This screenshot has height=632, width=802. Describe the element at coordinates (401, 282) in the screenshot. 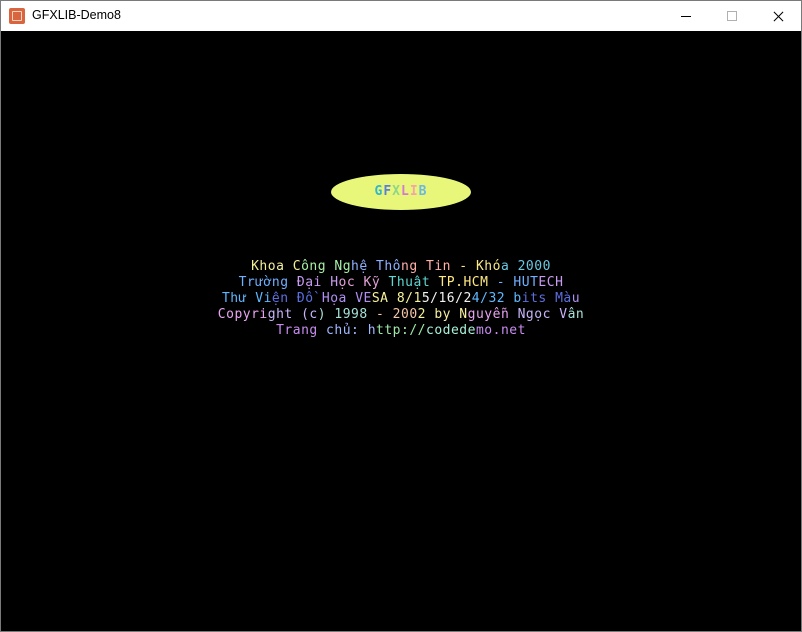

I see `credit-line-university: Trường Đại Học Kỹ Thuật TP.HCM - HUTECH` at that location.